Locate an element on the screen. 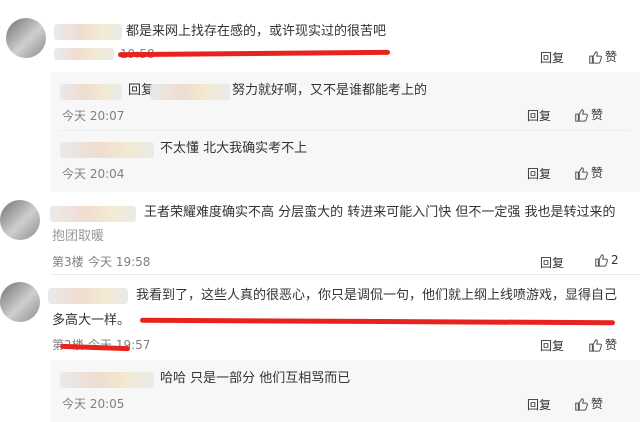 Image resolution: width=640 pixels, height=422 pixels. comment-text: 都是来网上找存在感的，或许现实过的很苦吧 is located at coordinates (256, 31).